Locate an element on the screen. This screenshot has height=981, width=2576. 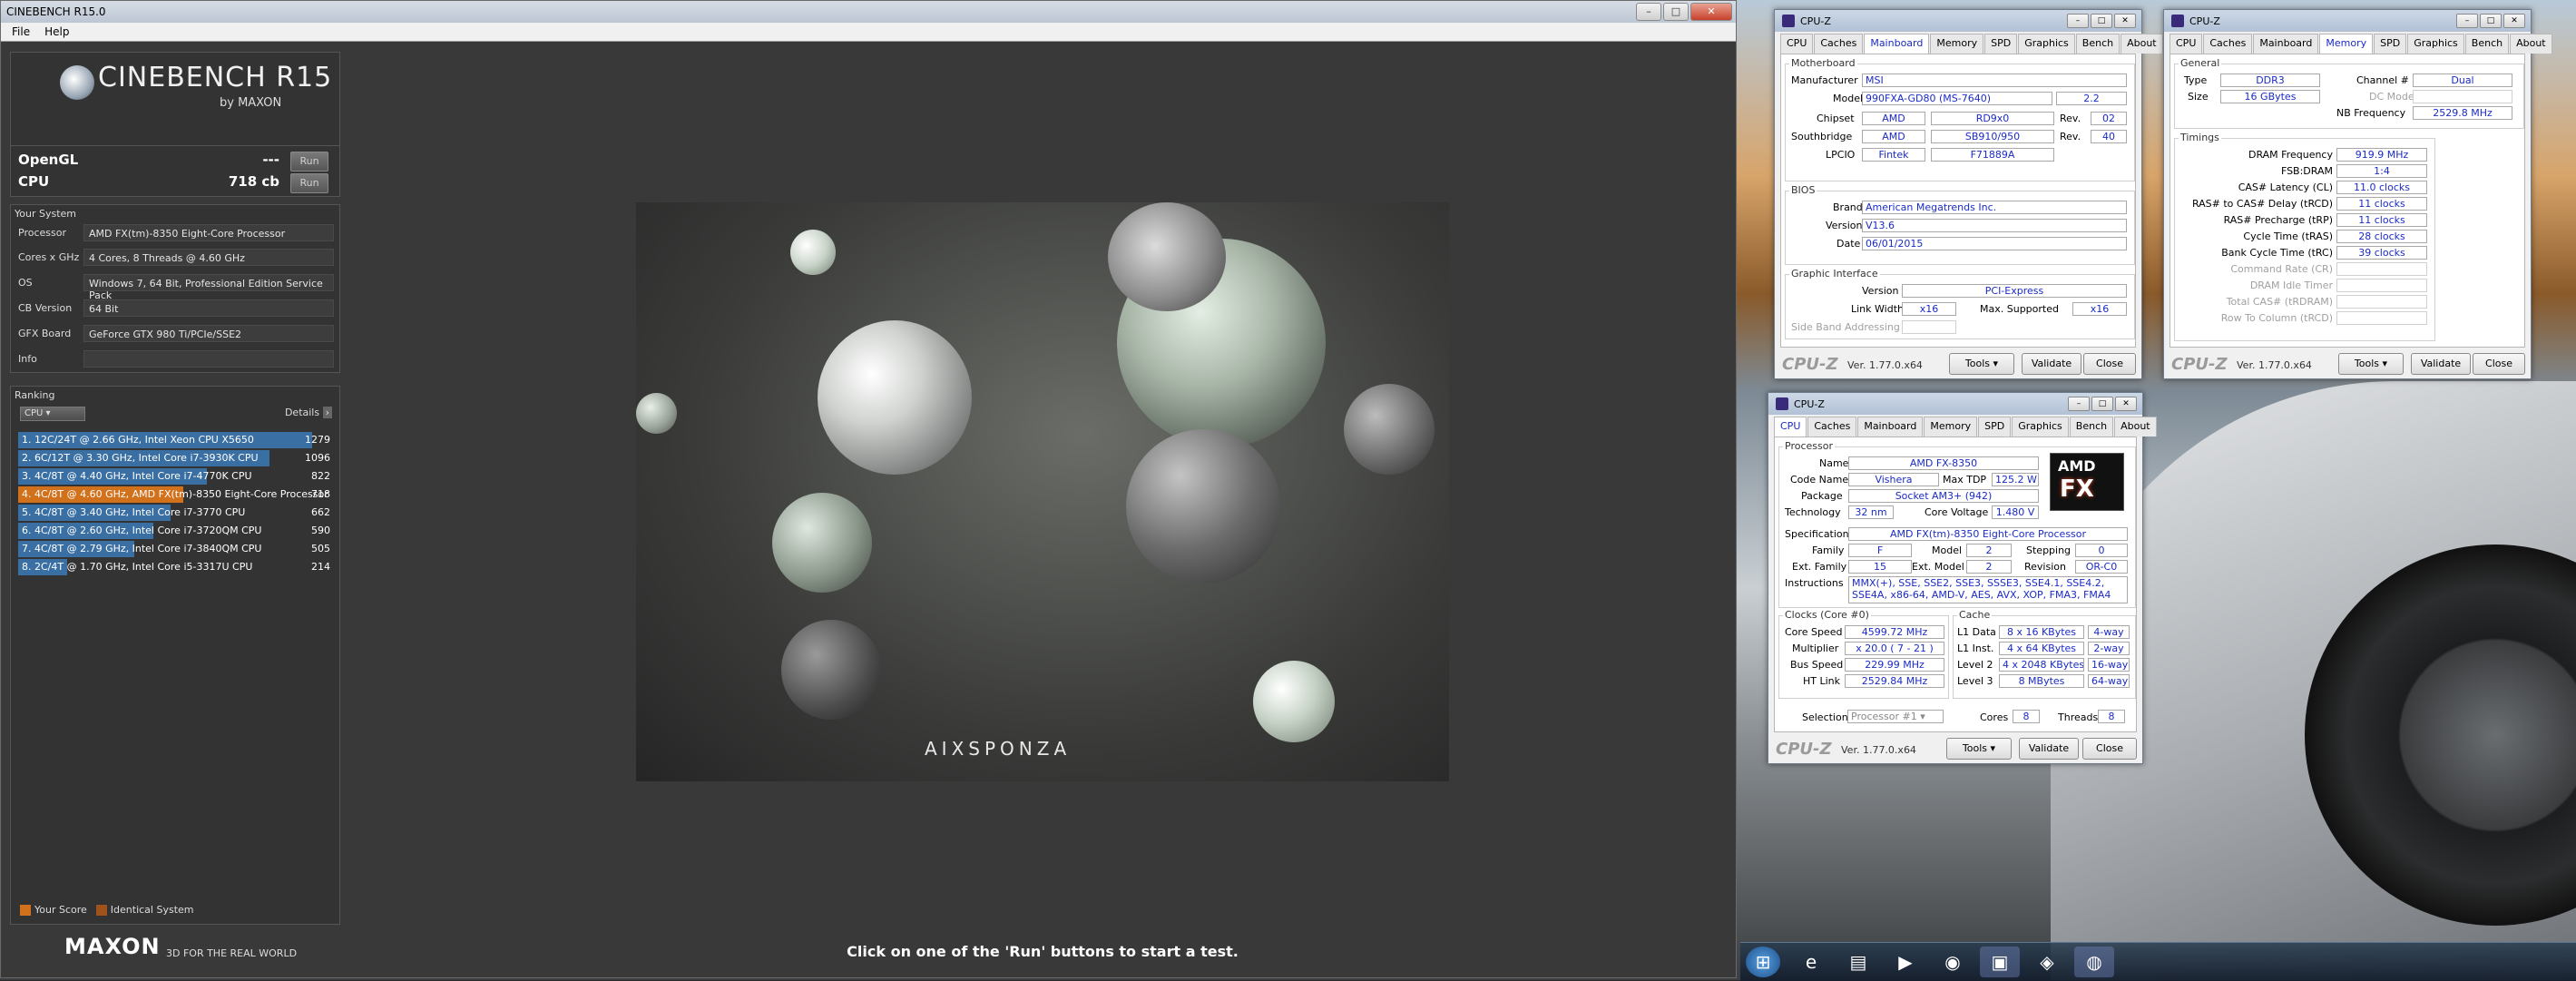
media-player-icon: ▶ is located at coordinates (1905, 962).